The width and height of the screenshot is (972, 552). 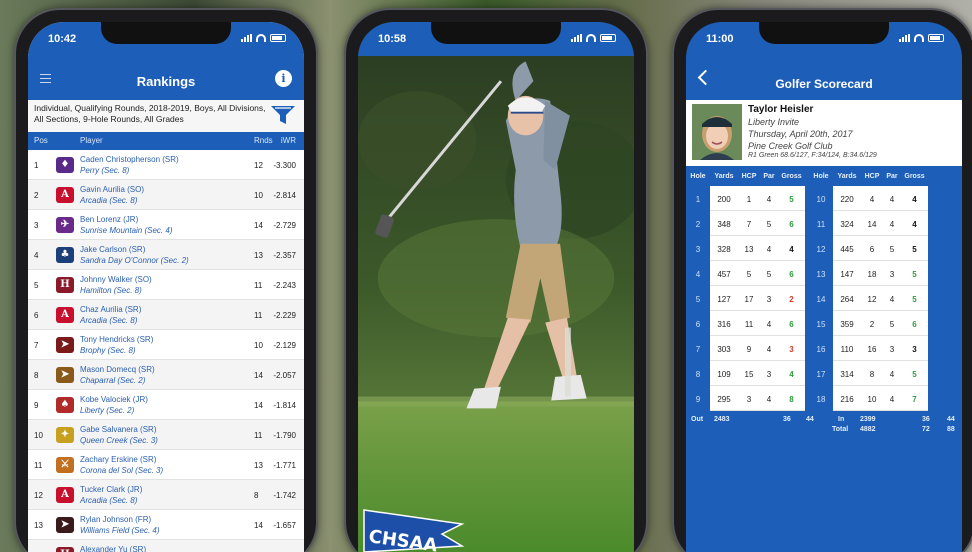 What do you see at coordinates (112, 380) in the screenshot?
I see `player-school: Chaparral (Sec. 2)` at bounding box center [112, 380].